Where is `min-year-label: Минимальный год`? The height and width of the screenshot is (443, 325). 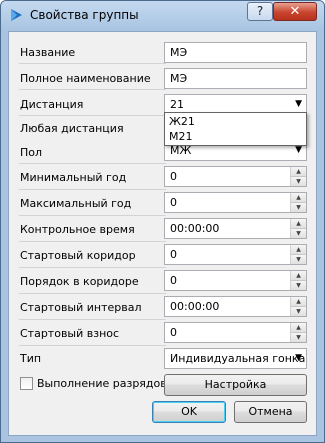
min-year-label: Минимальный год is located at coordinates (73, 177).